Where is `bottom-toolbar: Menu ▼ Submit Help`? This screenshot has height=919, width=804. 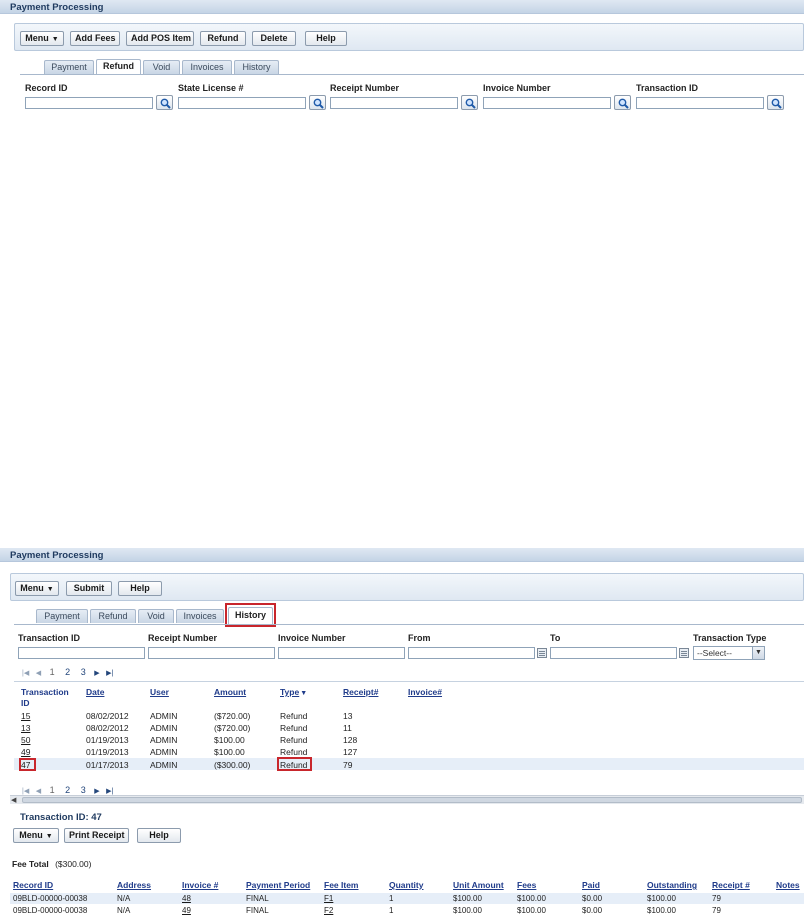
bottom-toolbar: Menu ▼ Submit Help is located at coordinates (407, 587).